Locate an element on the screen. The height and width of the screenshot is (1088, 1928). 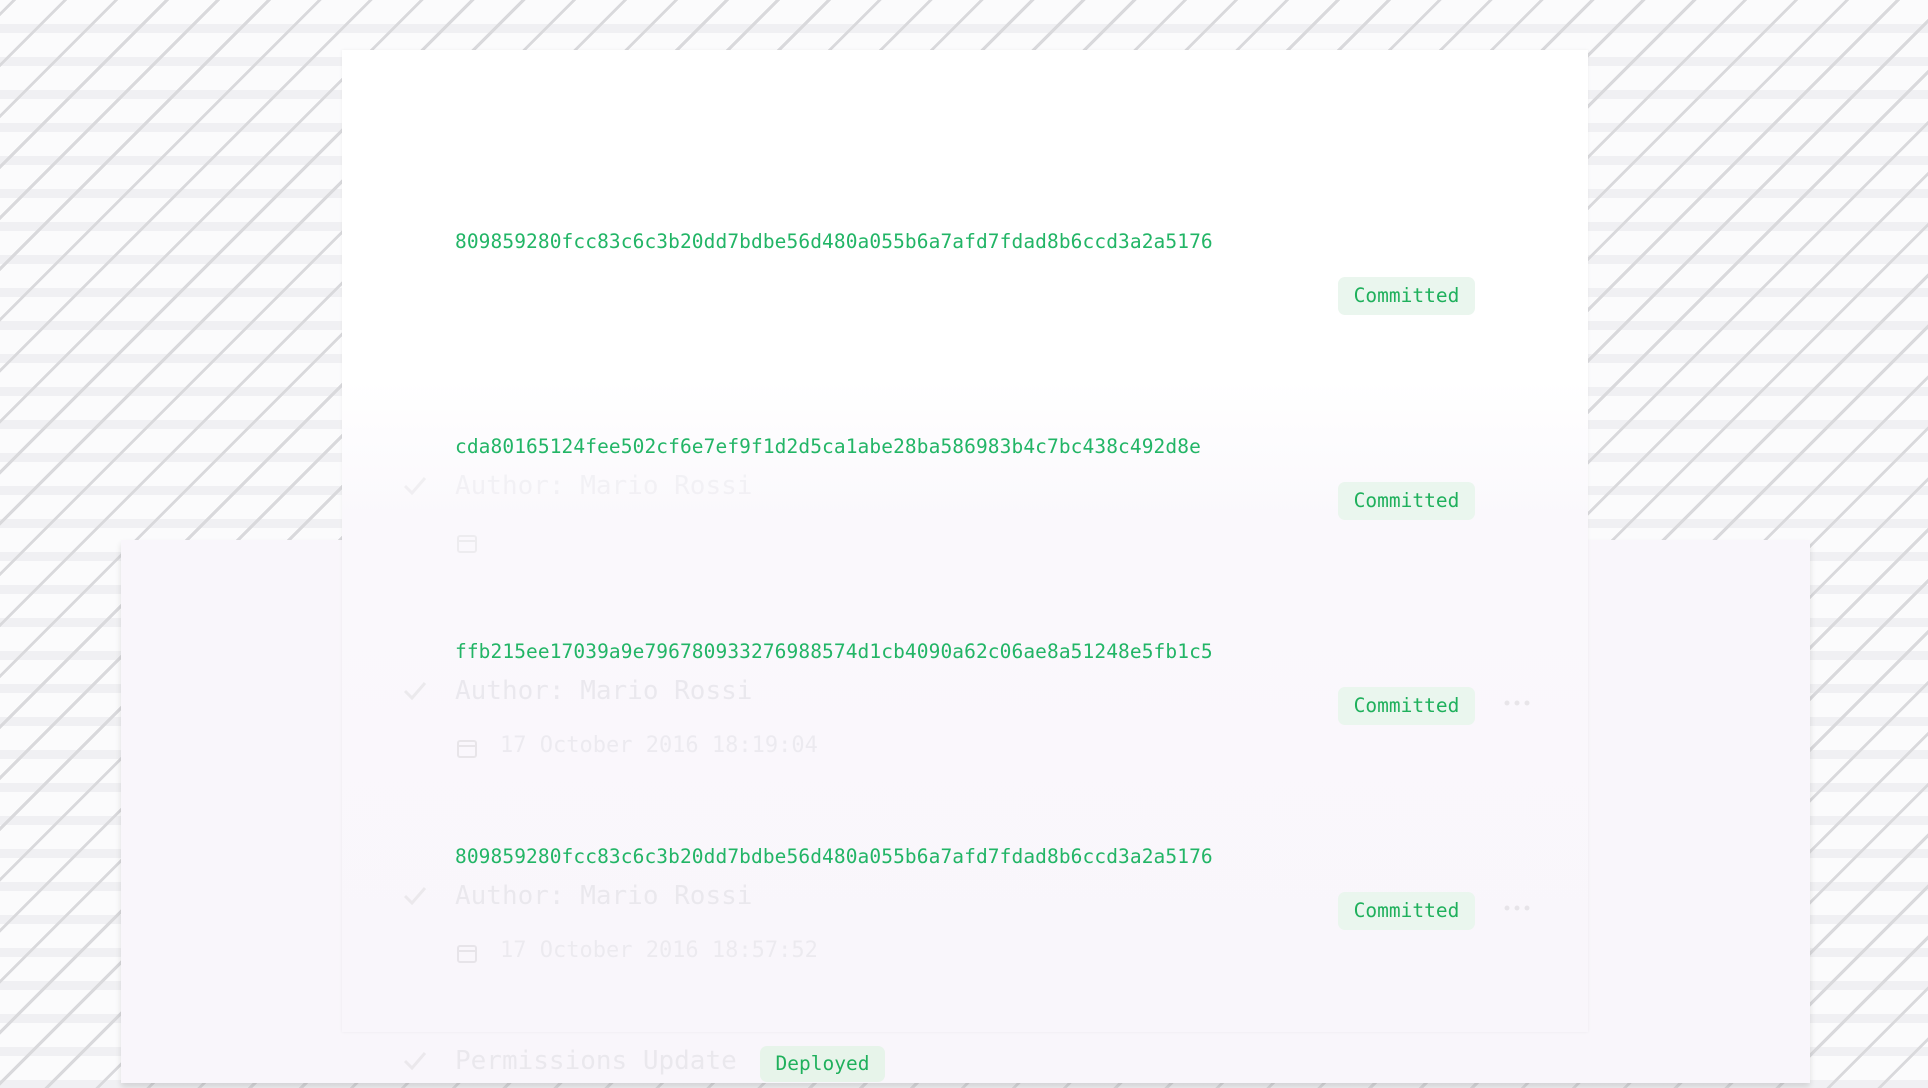
deployment-item: Permissions Update Deployed is located at coordinates (964, 1062).